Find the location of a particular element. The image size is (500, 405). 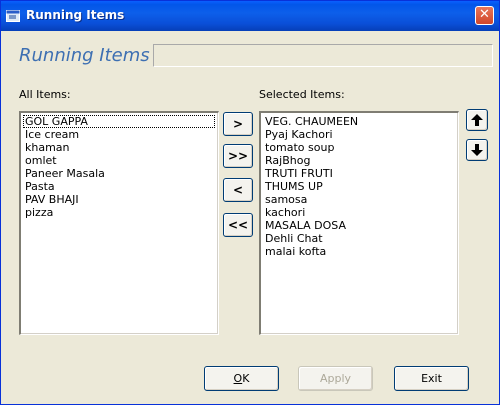

move-down-button is located at coordinates (477, 150).